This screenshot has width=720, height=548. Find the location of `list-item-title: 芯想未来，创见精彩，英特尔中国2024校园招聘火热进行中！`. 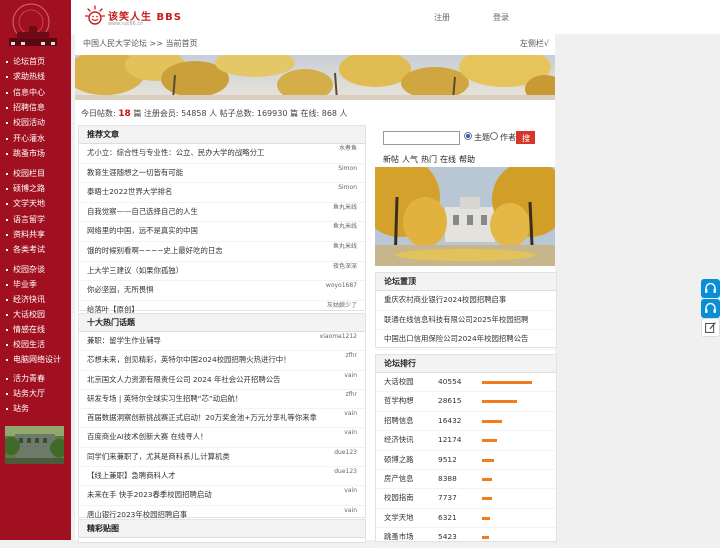

list-item-title: 芯想未来，创见精彩，英特尔中国2024校园招聘火热进行中！ is located at coordinates (189, 359).